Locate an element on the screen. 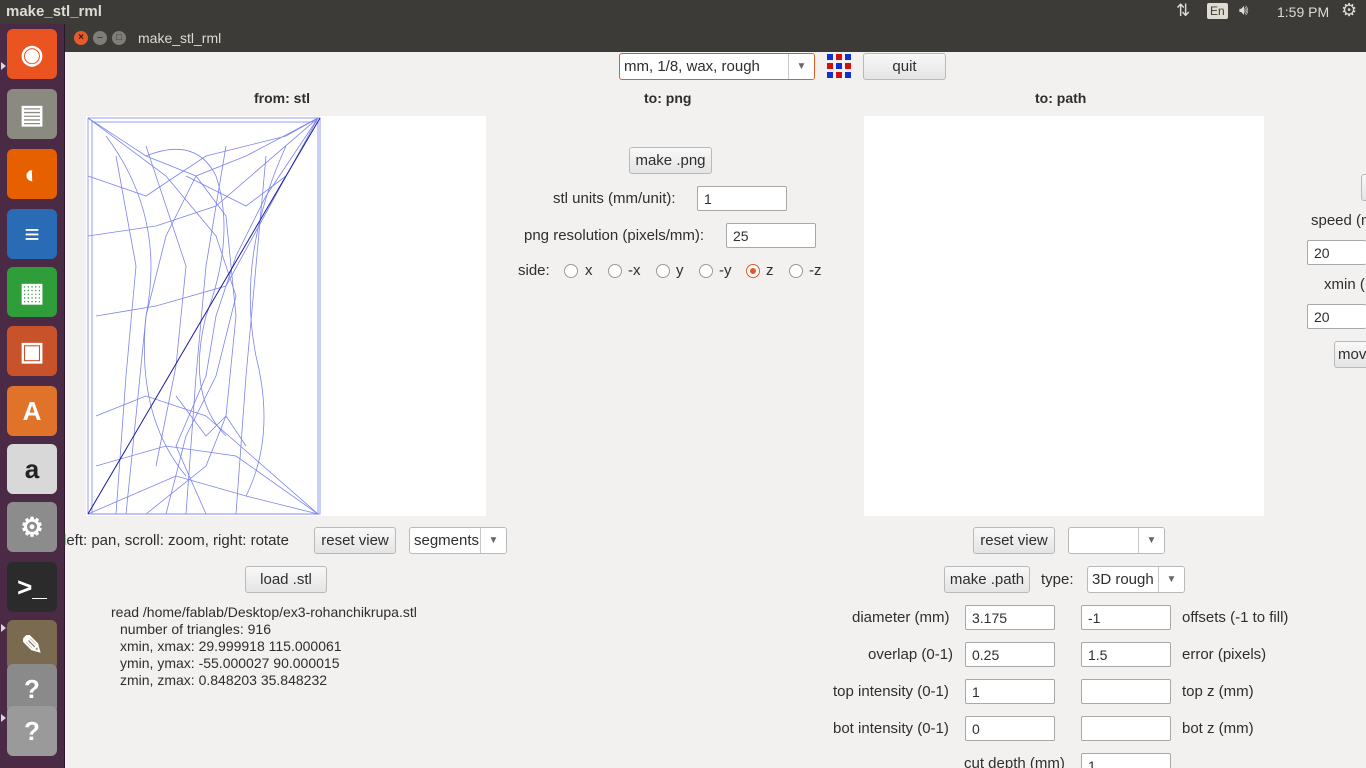 The image size is (1366, 768). launcher-system-settings-icon: ⚙ is located at coordinates (32, 527).